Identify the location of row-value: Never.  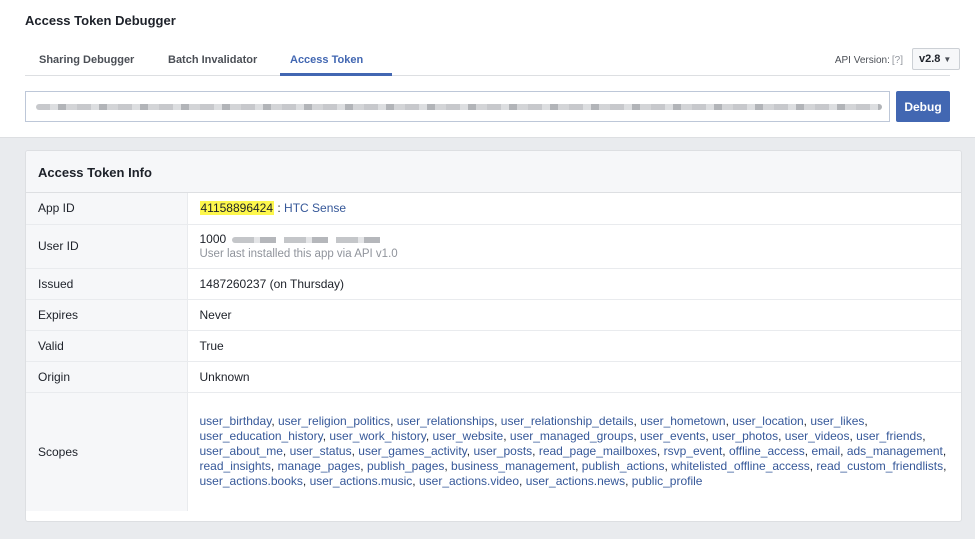
(574, 315).